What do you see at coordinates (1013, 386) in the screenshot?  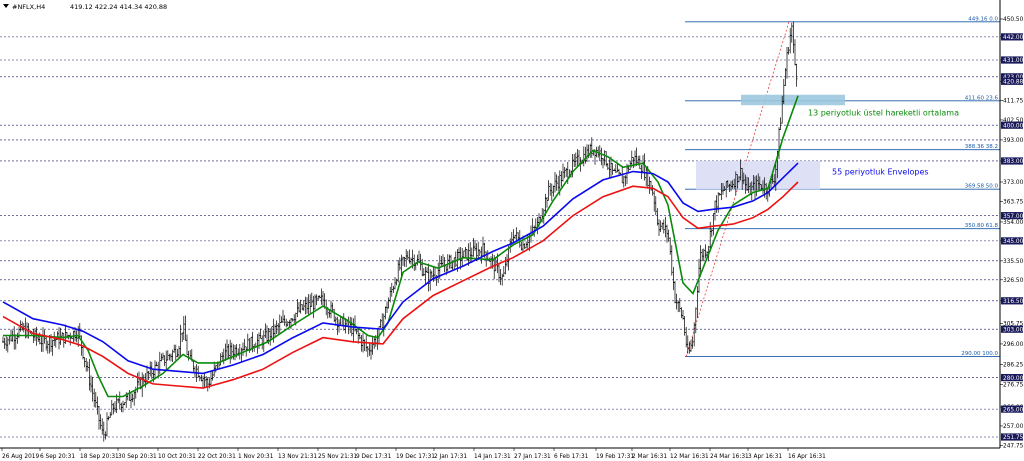 I see `price-tick-label: 276.75` at bounding box center [1013, 386].